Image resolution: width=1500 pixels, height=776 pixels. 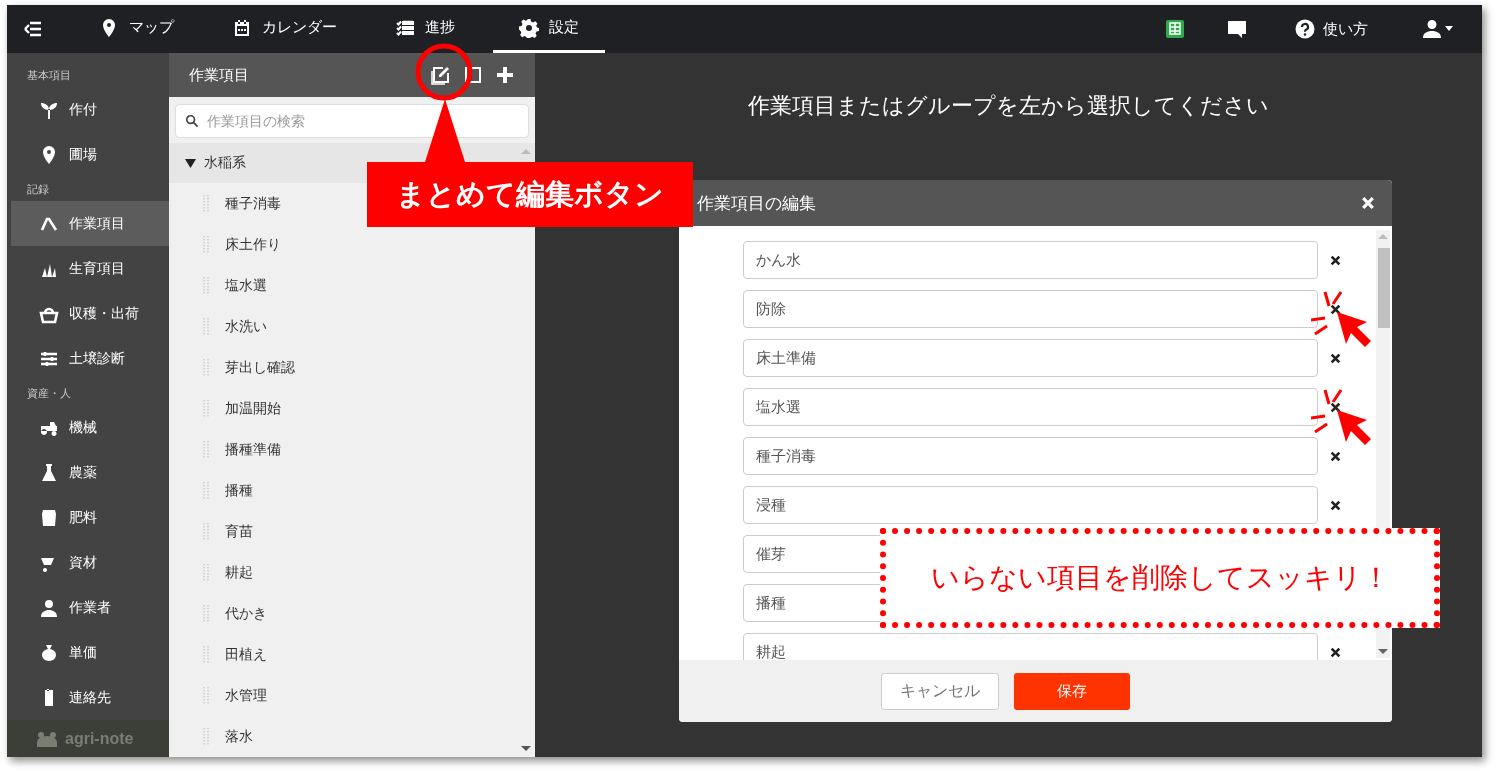 What do you see at coordinates (352, 736) in the screenshot?
I see `list-item: 落水` at bounding box center [352, 736].